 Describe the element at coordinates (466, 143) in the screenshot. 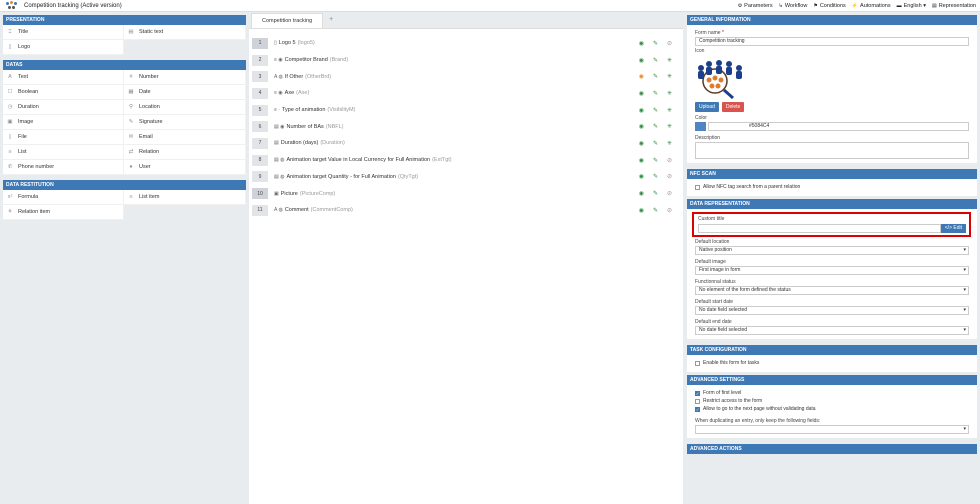

I see `field-row: 7 ▤ Duration (days) (Duration) ◉ ✎ ✳` at that location.